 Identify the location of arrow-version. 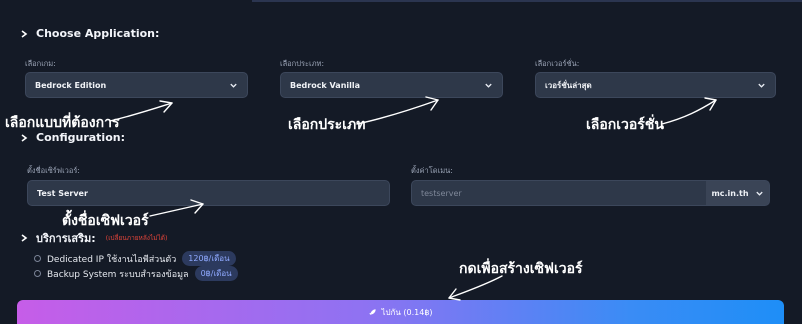
(689, 112).